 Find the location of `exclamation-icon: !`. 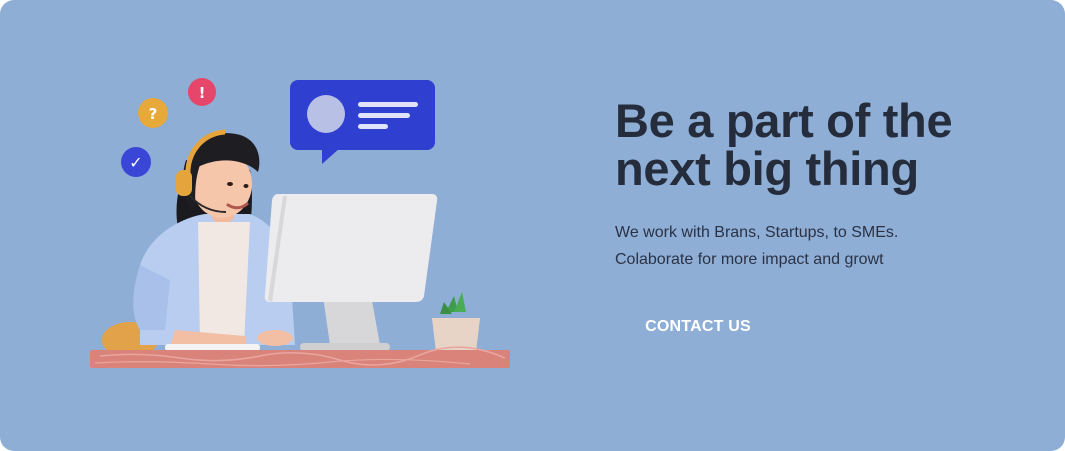

exclamation-icon: ! is located at coordinates (202, 92).